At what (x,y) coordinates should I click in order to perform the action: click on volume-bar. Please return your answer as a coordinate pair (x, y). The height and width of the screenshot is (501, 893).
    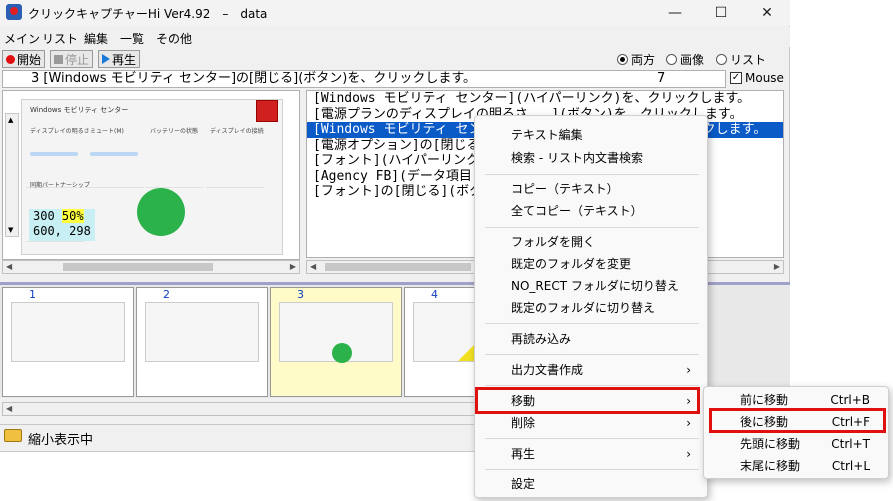
    Looking at the image, I should click on (114, 154).